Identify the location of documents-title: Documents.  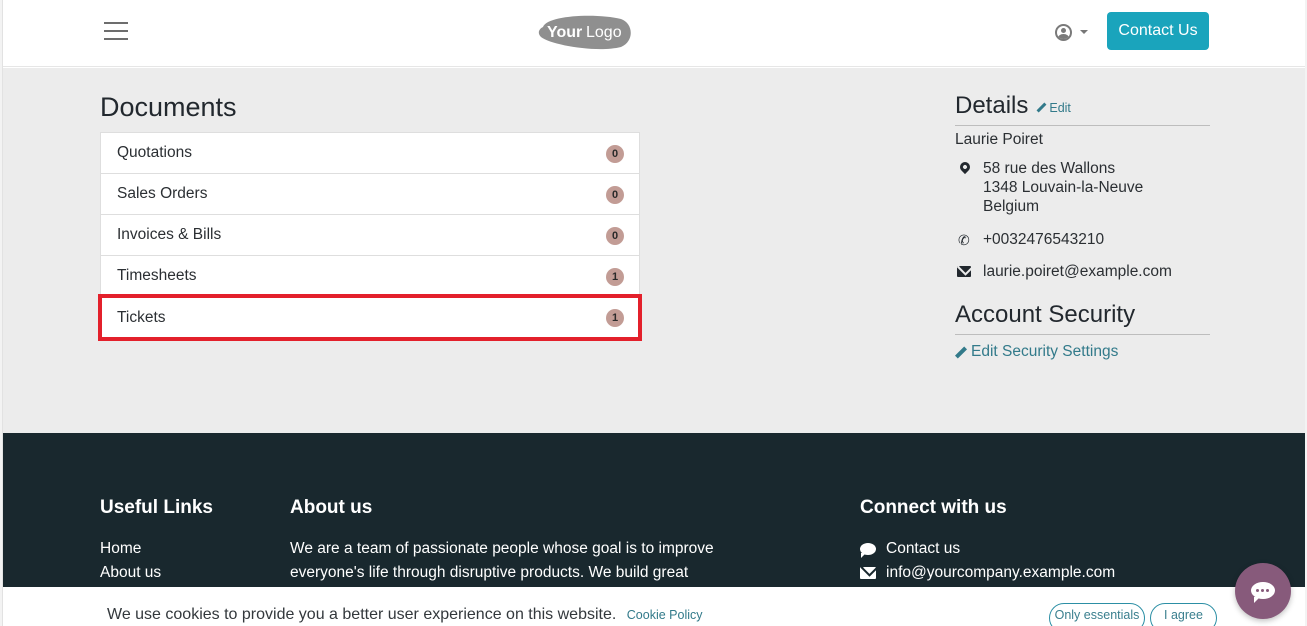
(168, 107).